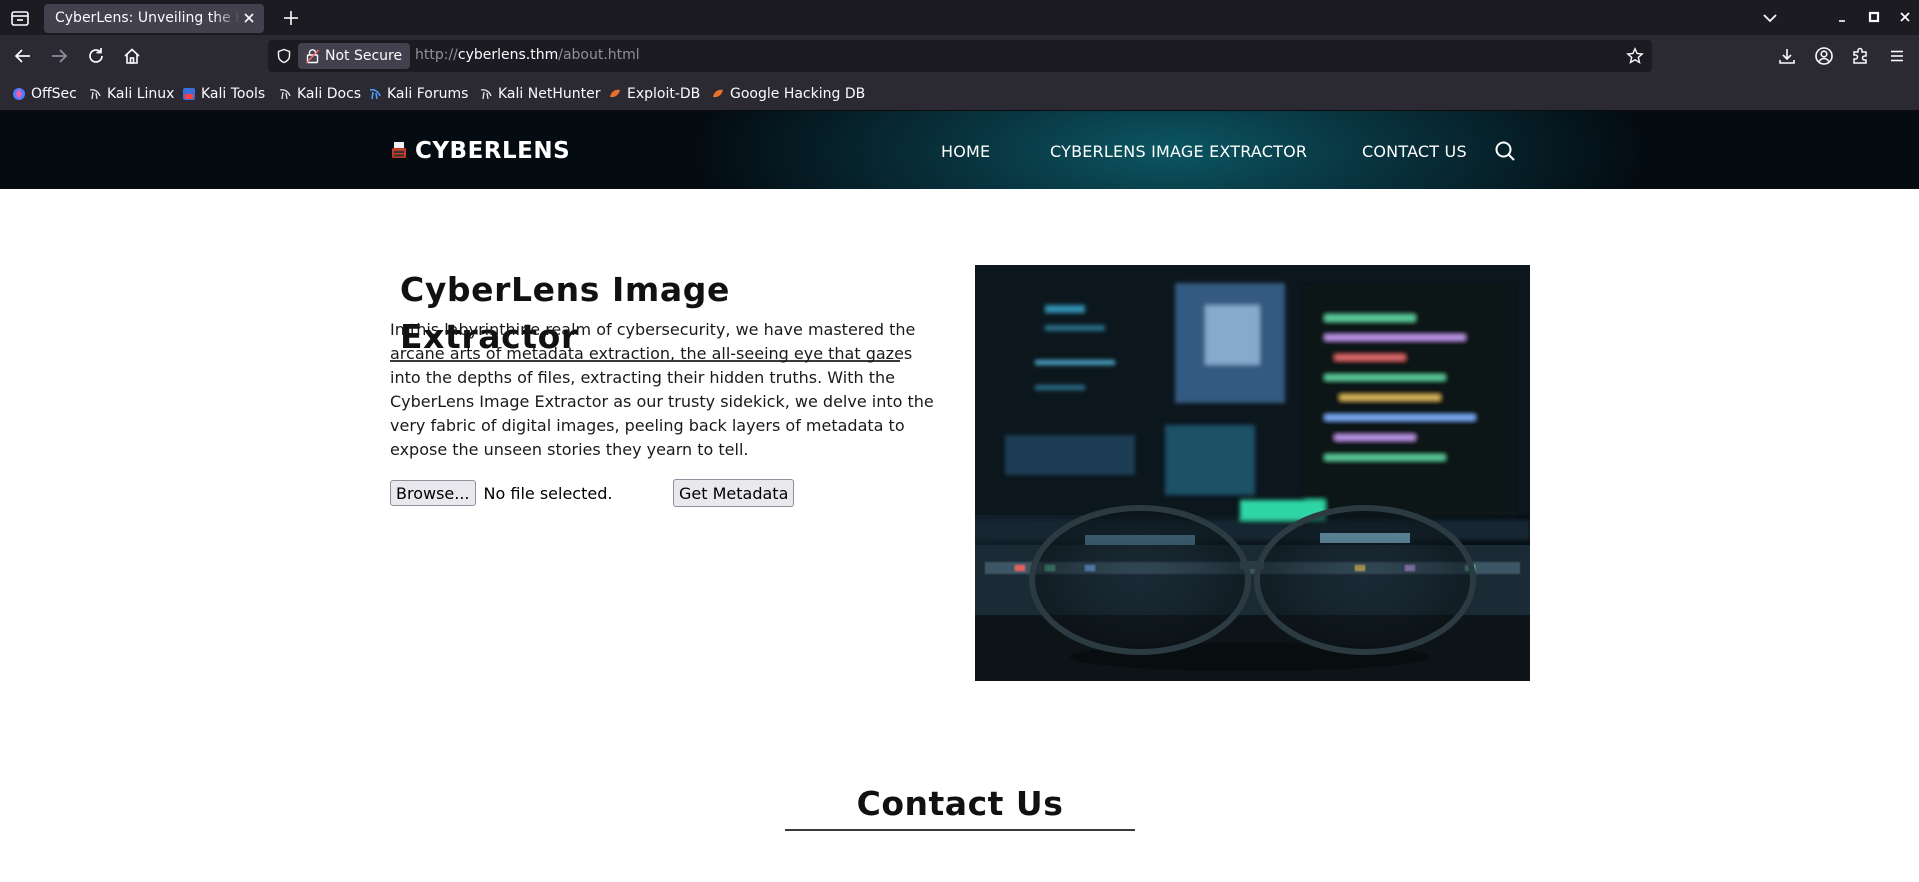 The width and height of the screenshot is (1919, 882). I want to click on account-icon, so click(1824, 56).